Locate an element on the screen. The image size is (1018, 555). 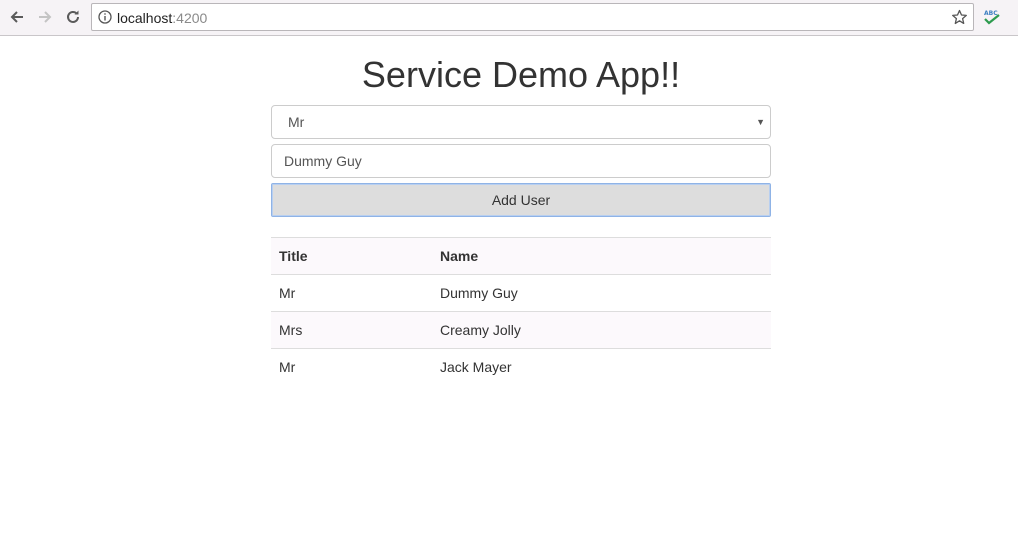
forward-arrow-icon is located at coordinates (45, 17).